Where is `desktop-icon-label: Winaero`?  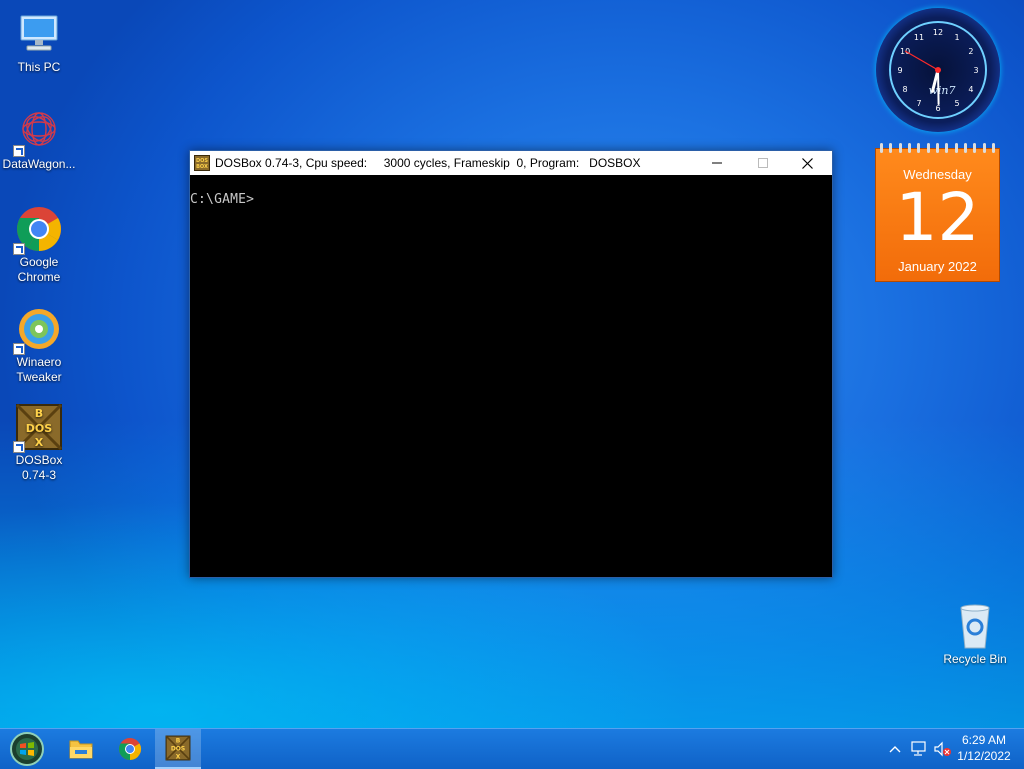
desktop-icon-label: Winaero is located at coordinates (39, 362).